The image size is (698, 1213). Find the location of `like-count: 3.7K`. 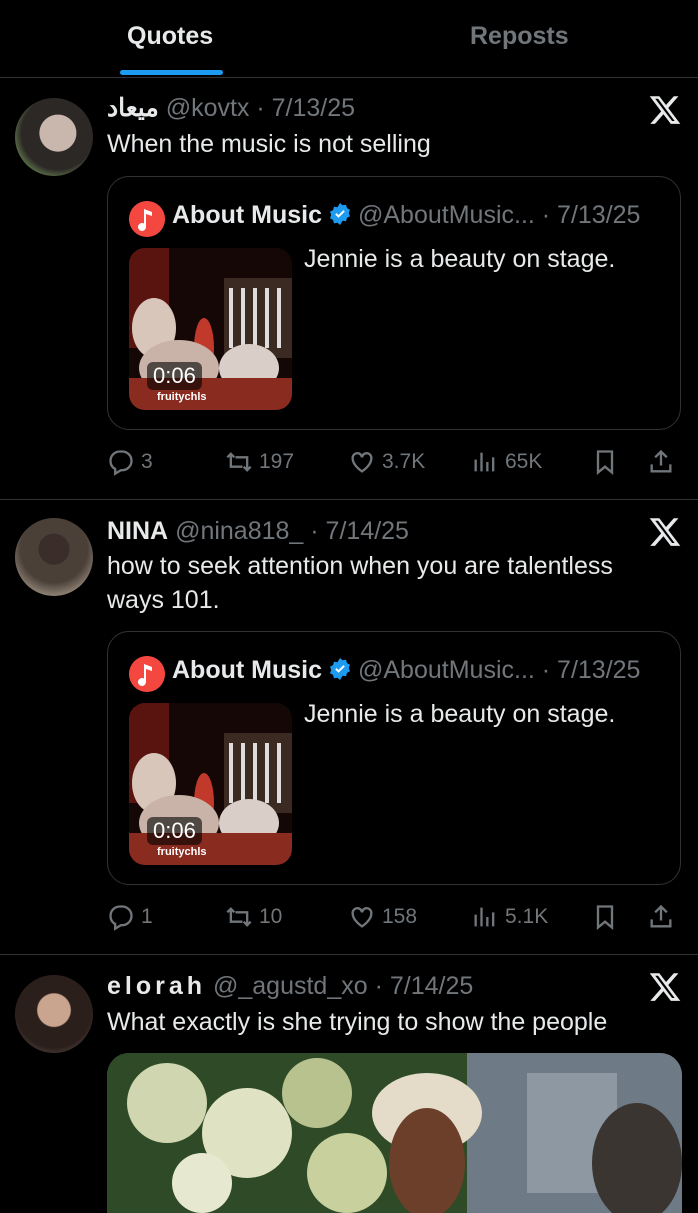

like-count: 3.7K is located at coordinates (404, 461).